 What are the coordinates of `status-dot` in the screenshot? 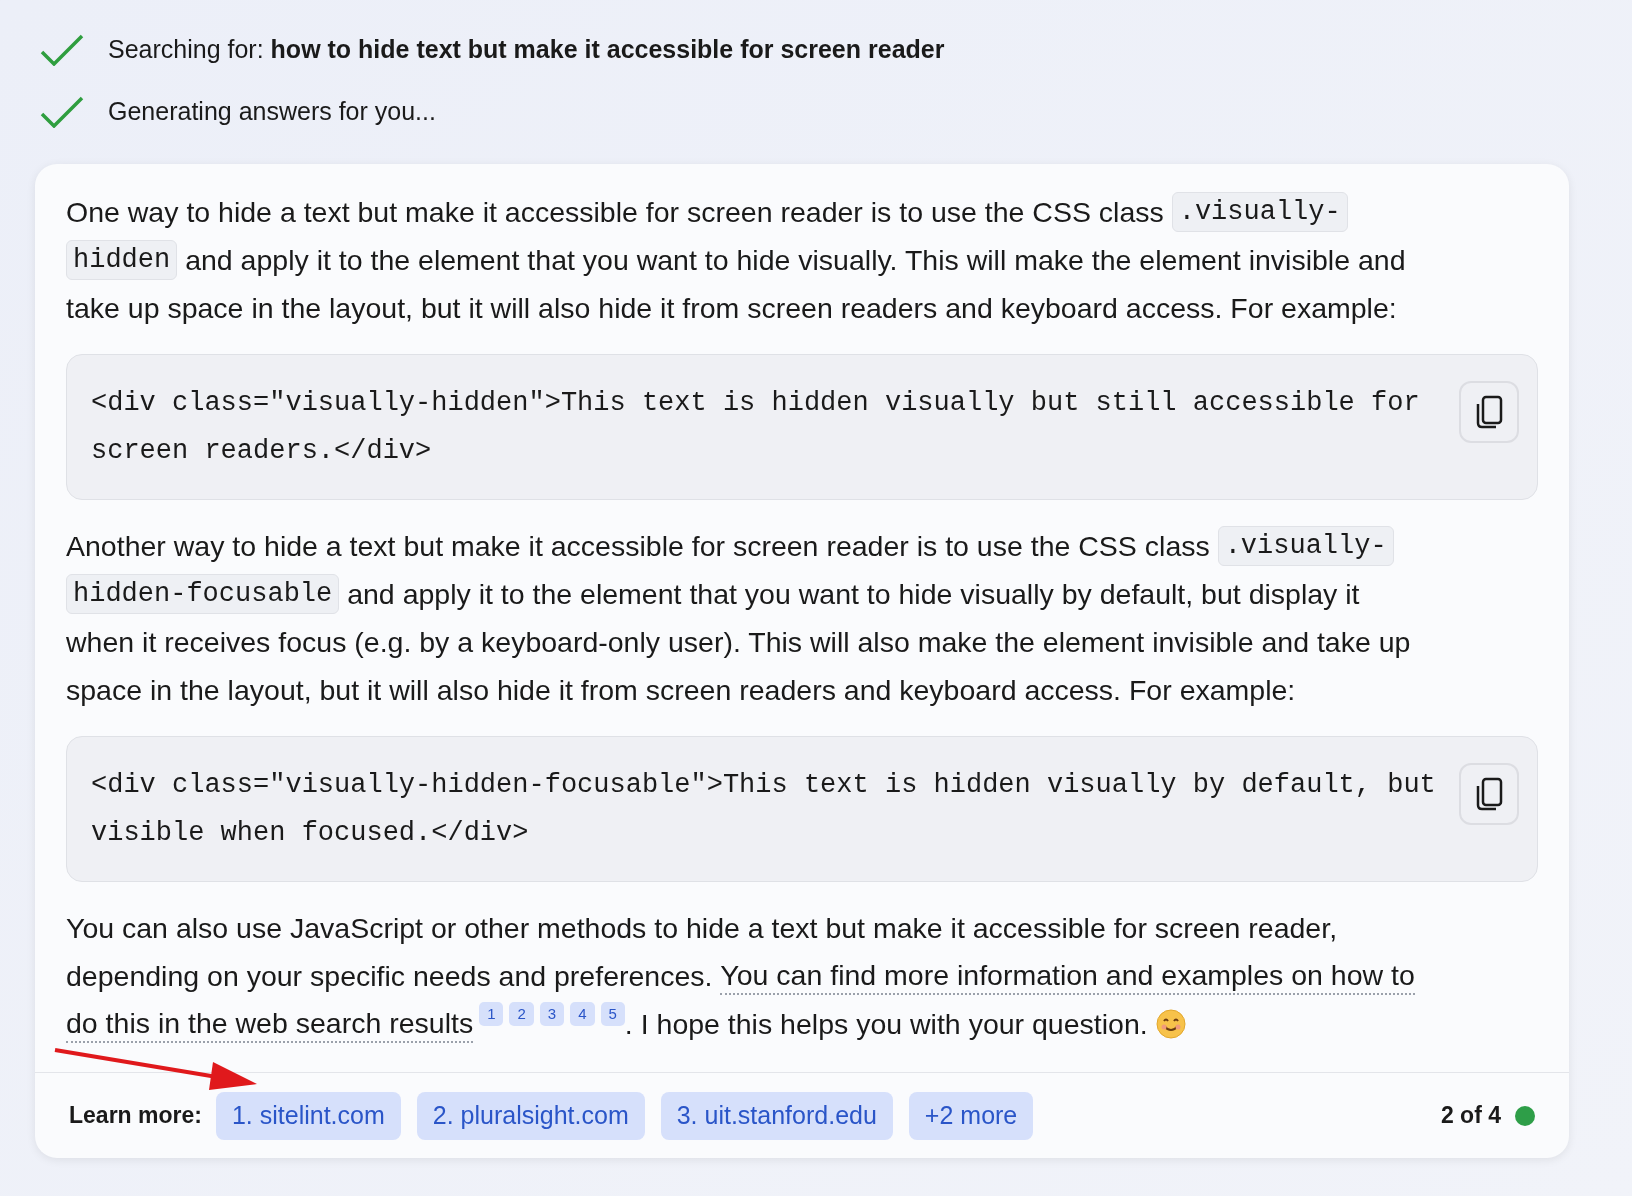 It's located at (1525, 1115).